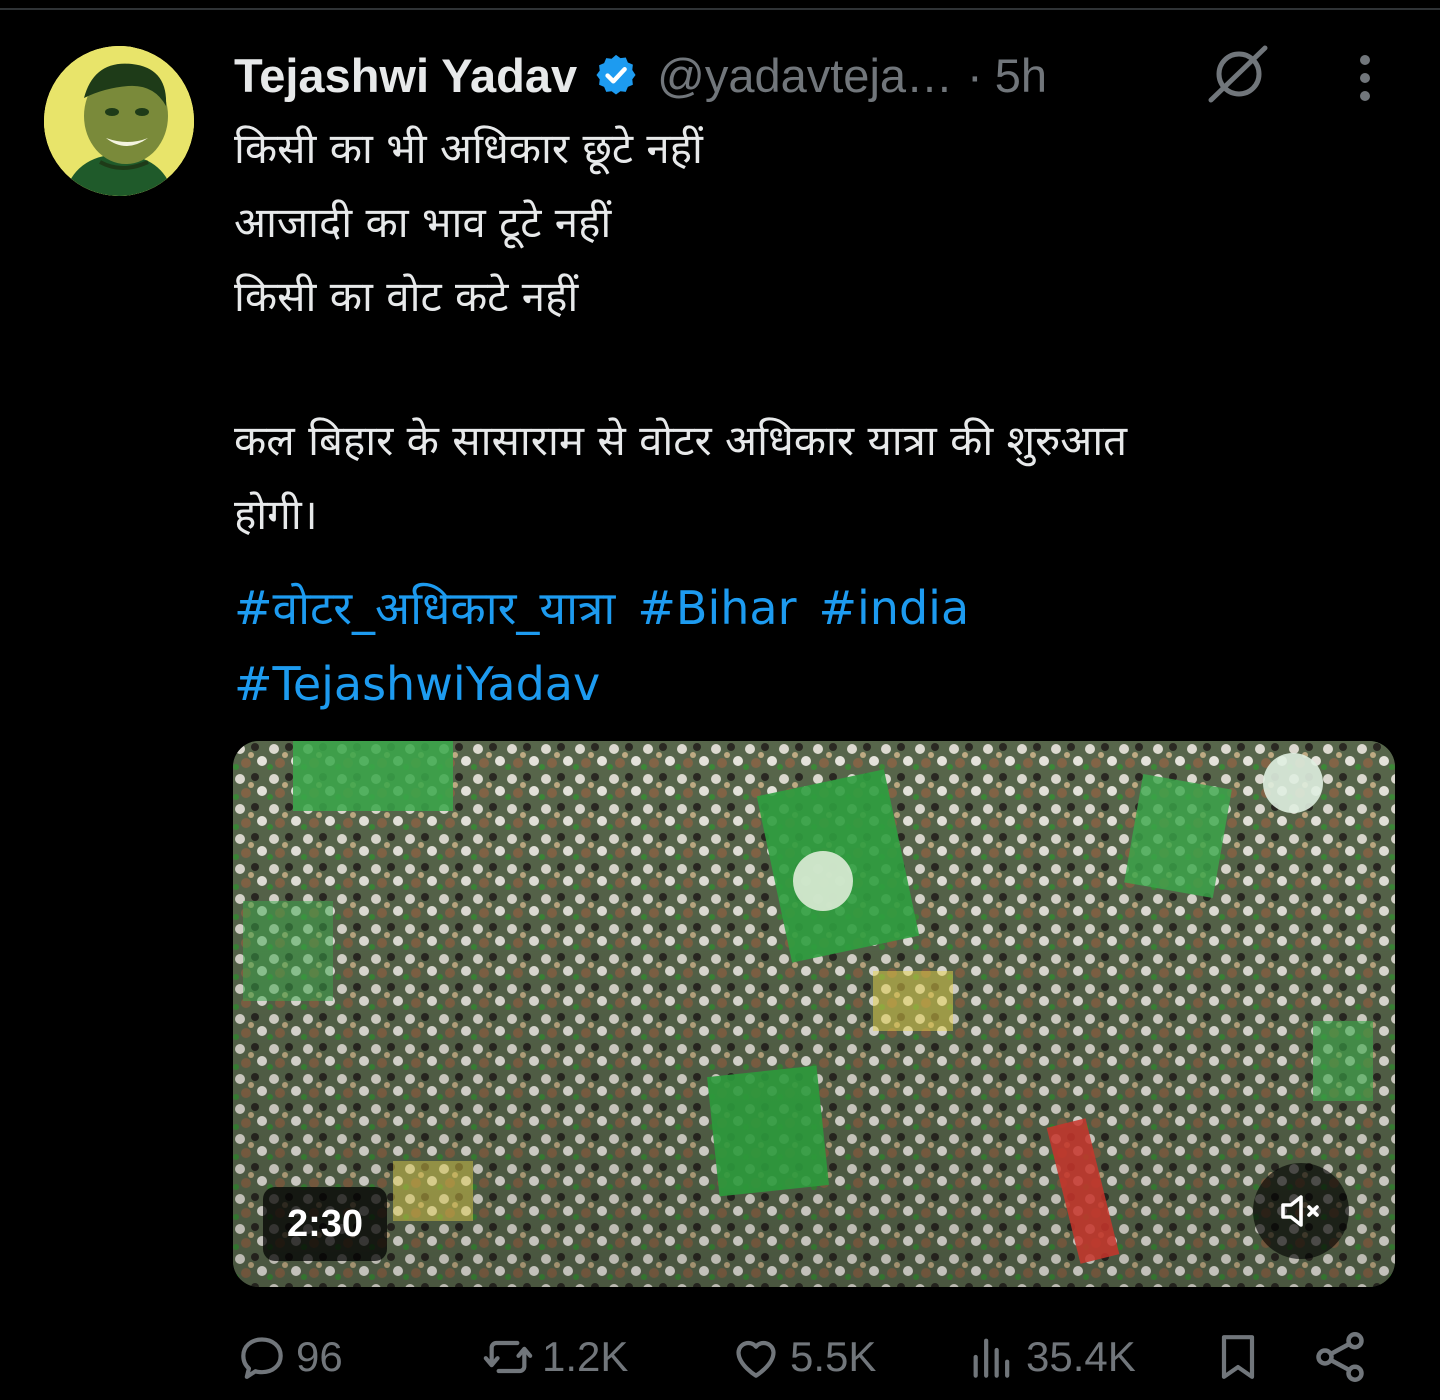  I want to click on repost-button: 1.2K, so click(554, 1357).